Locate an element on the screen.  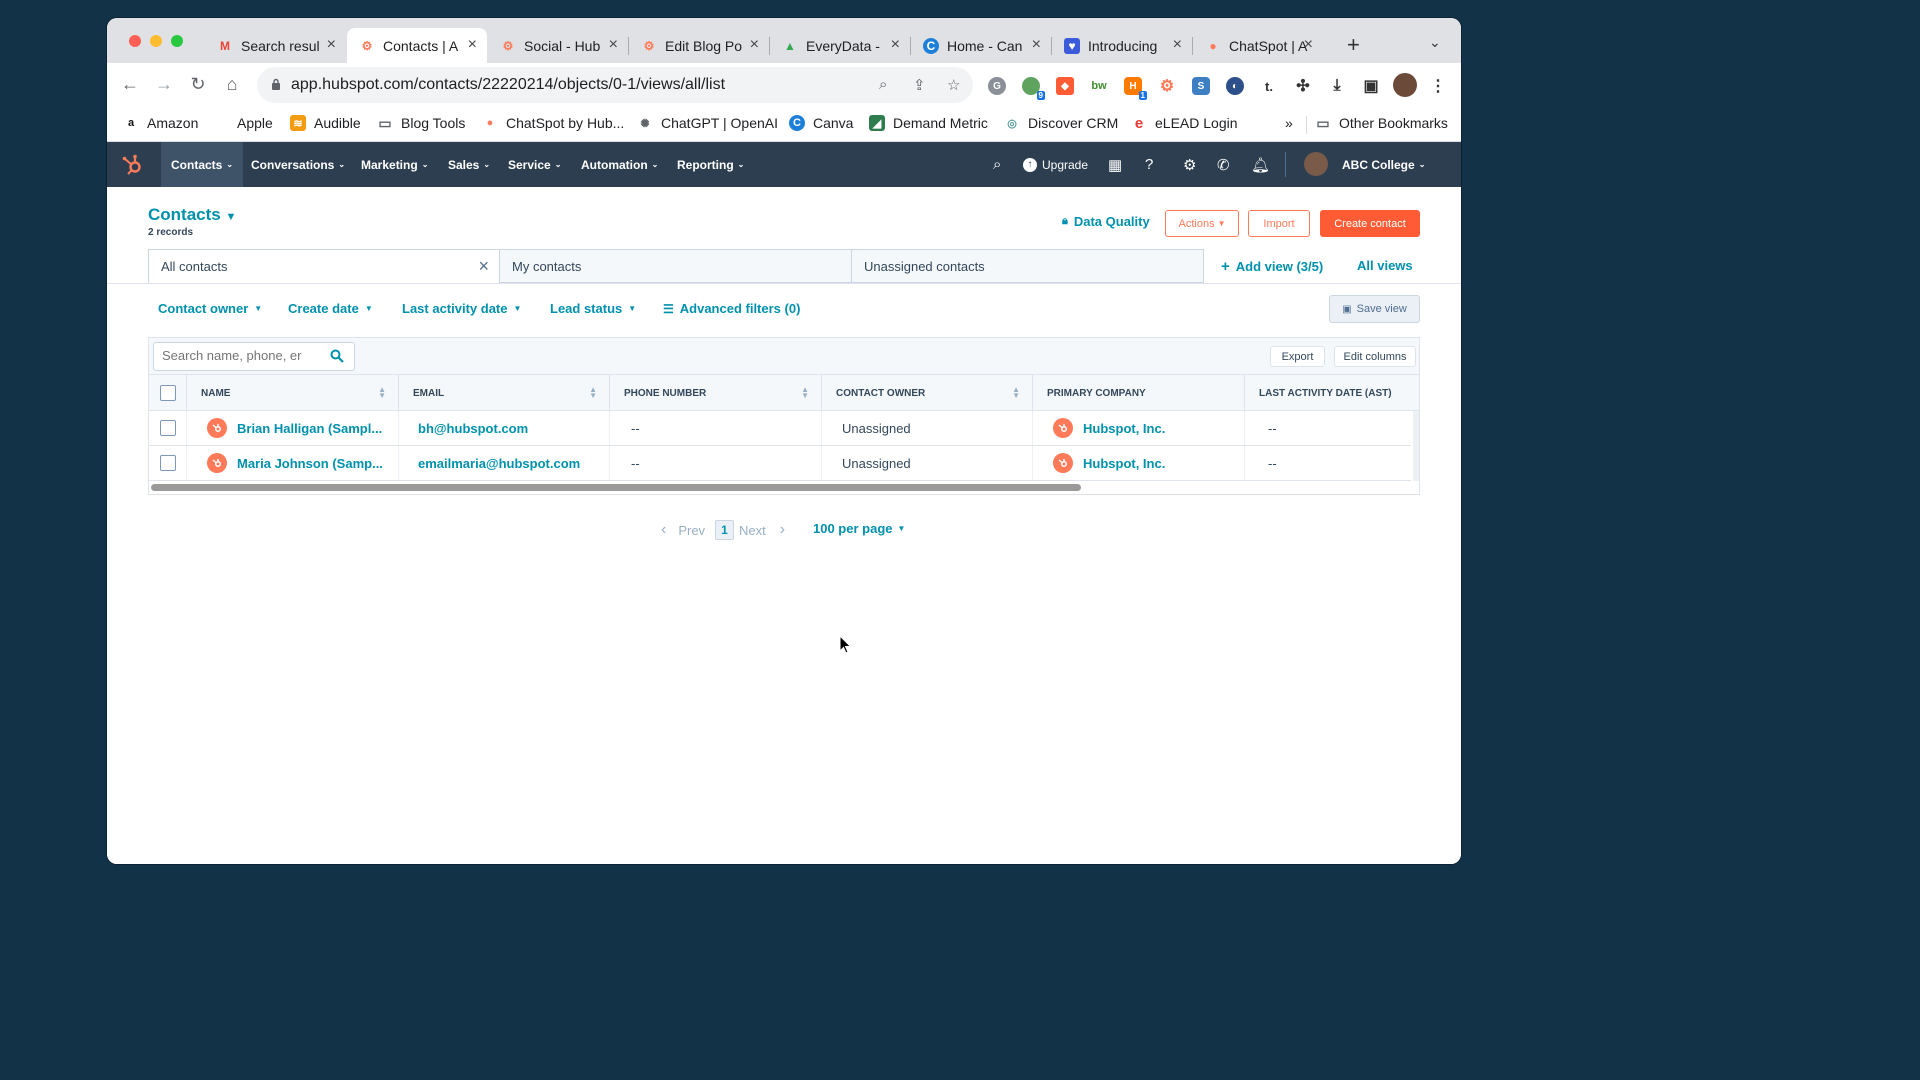
advanced-filters-button: ☰ Advanced filters (0) is located at coordinates (731, 308).